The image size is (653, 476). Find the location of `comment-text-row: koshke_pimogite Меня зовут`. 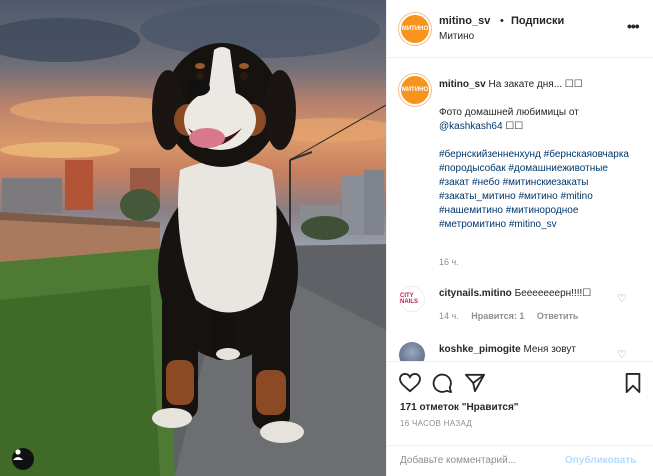

comment-text-row: koshke_pimogite Меня зовут is located at coordinates (507, 349).